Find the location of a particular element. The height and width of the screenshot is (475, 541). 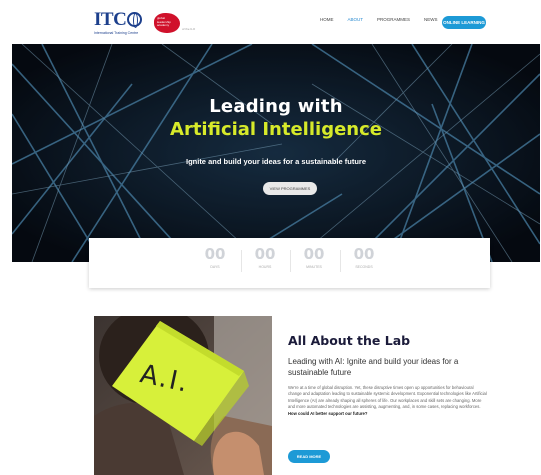

countdown-days-value: 00 is located at coordinates (215, 254).